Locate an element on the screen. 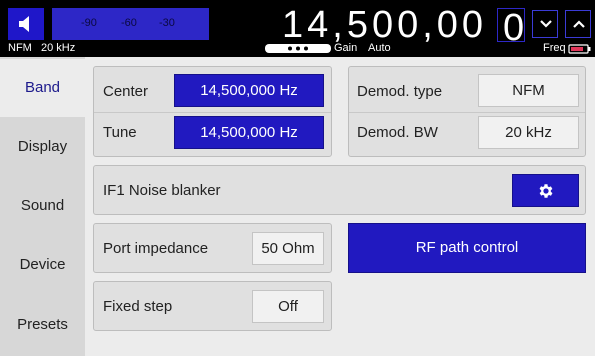  noise-blanker-label: IF1 Noise blanker is located at coordinates (162, 190).